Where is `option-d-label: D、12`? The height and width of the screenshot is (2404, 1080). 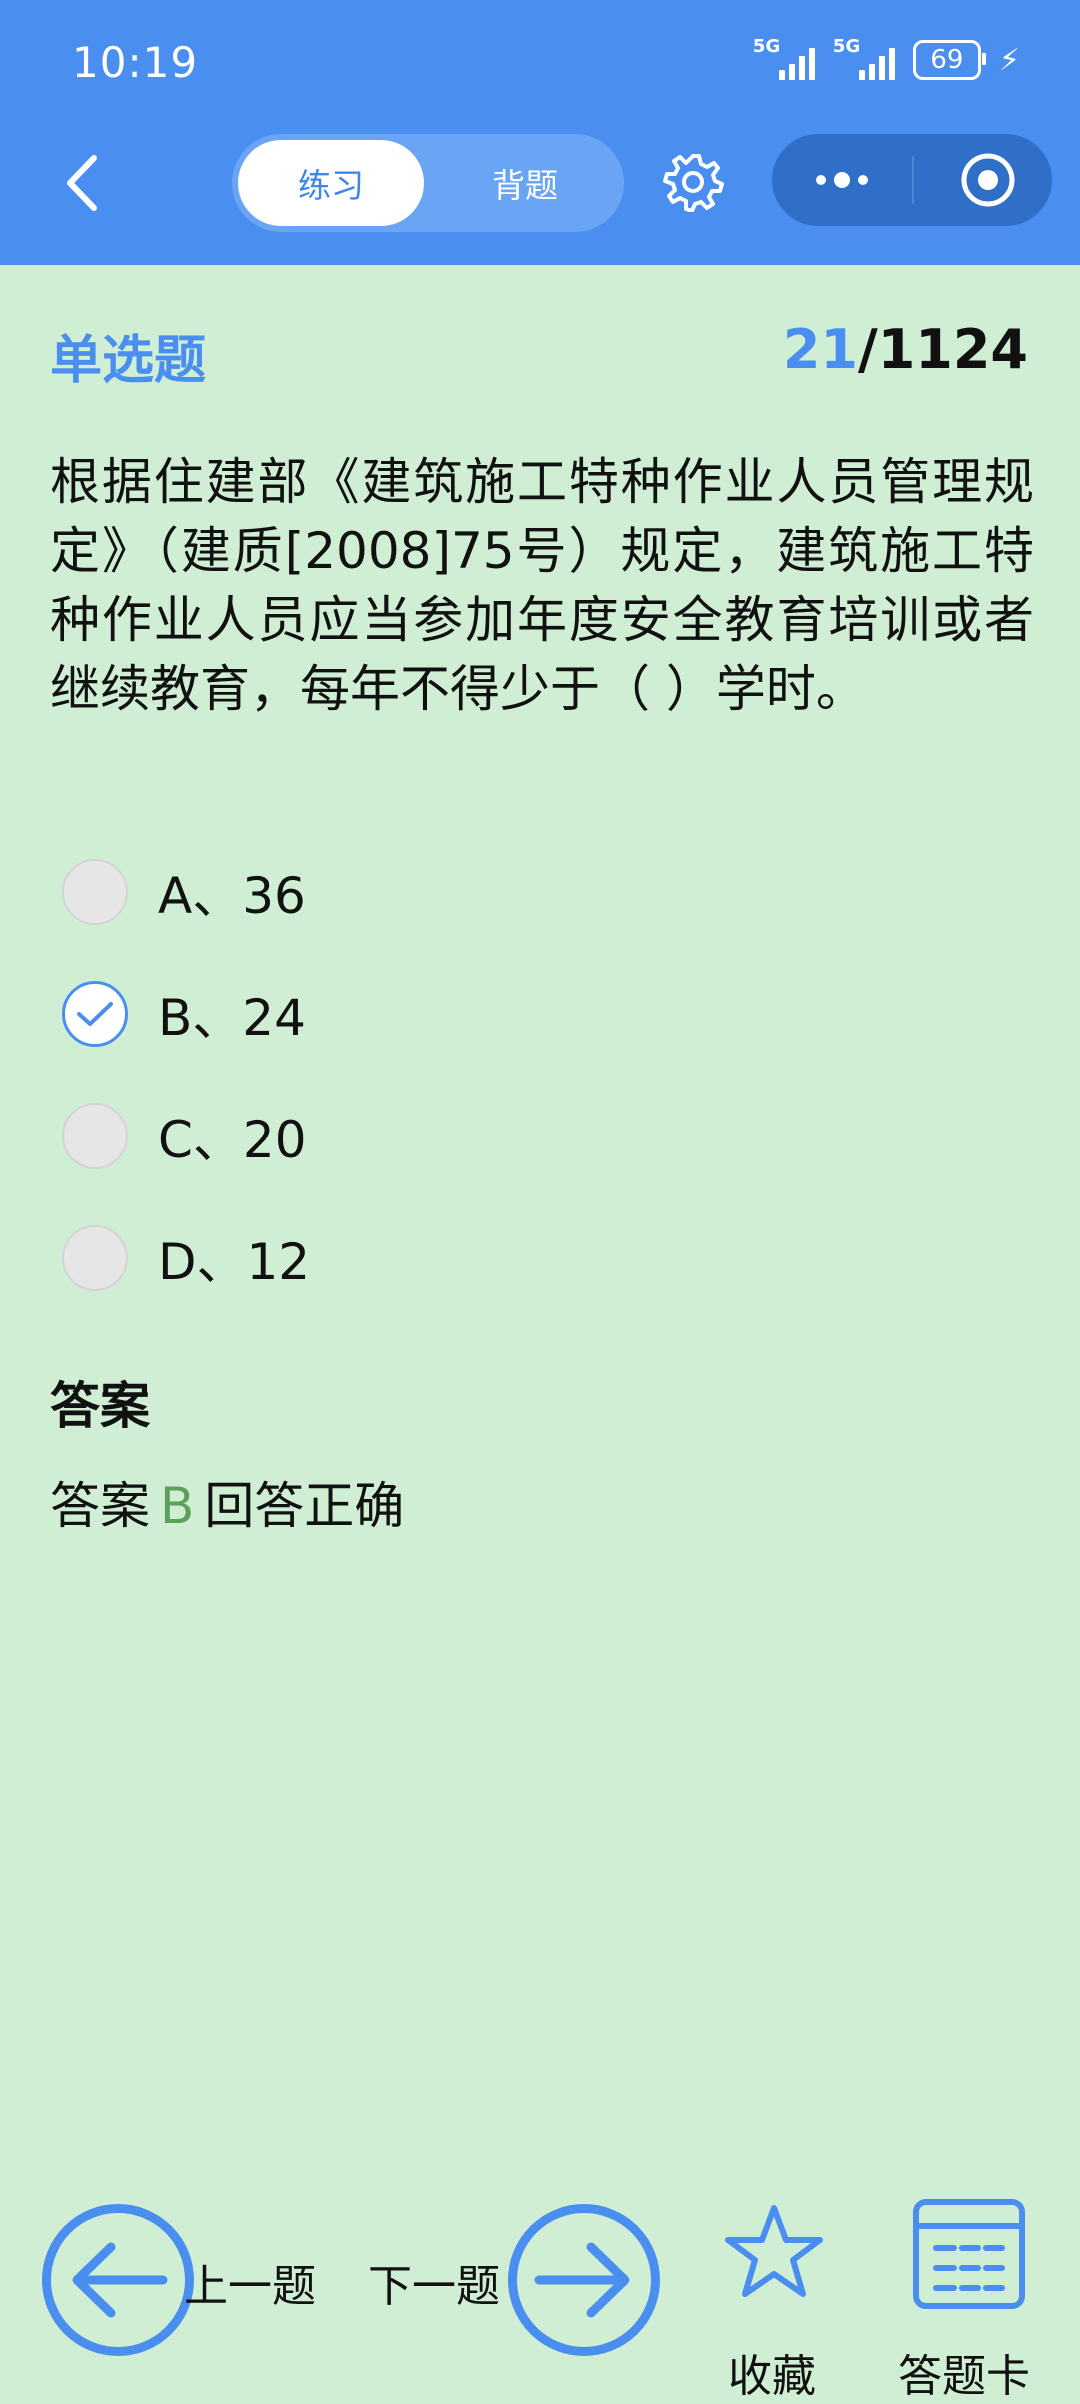
option-d-label: D、12 is located at coordinates (234, 1262).